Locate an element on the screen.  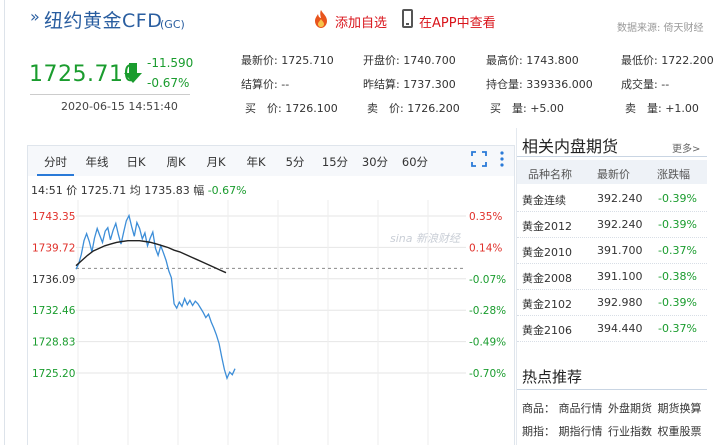
page-left-border is located at coordinates (4, 222).